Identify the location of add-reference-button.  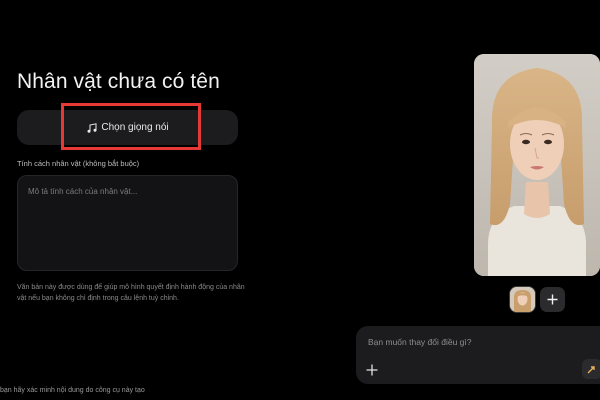
(552, 299).